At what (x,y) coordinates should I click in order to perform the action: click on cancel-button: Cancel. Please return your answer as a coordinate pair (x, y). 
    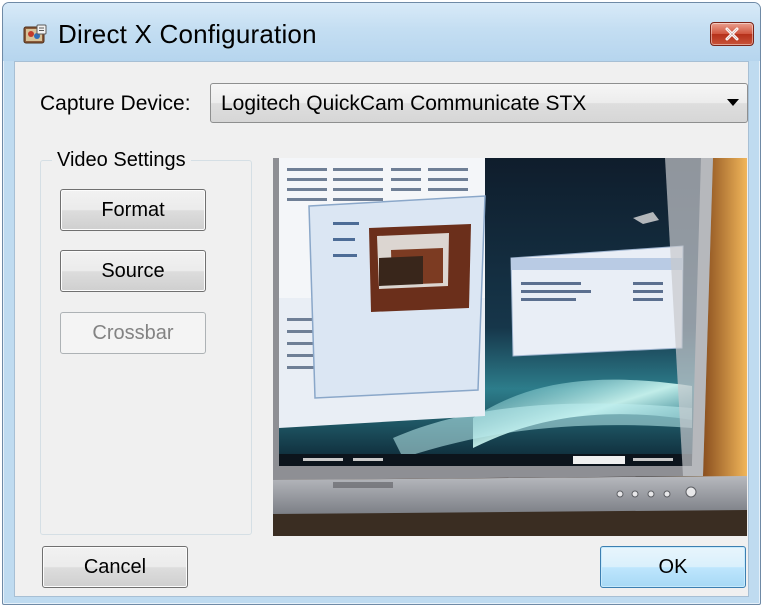
    Looking at the image, I should click on (115, 567).